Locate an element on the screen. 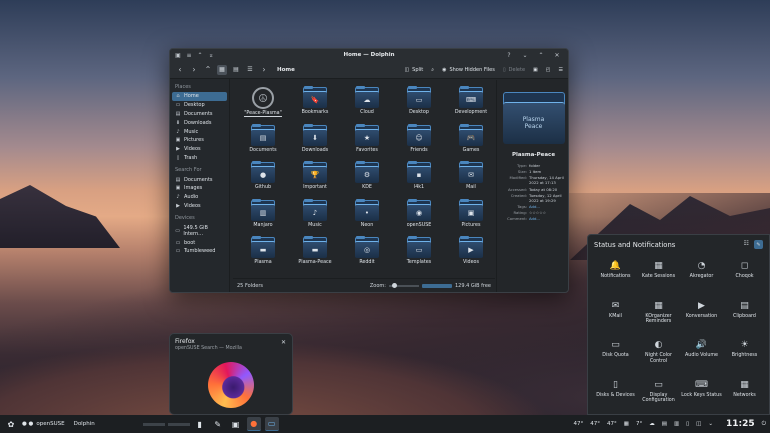 The height and width of the screenshot is (433, 770). minimize-icon: ⌄ is located at coordinates (525, 55).